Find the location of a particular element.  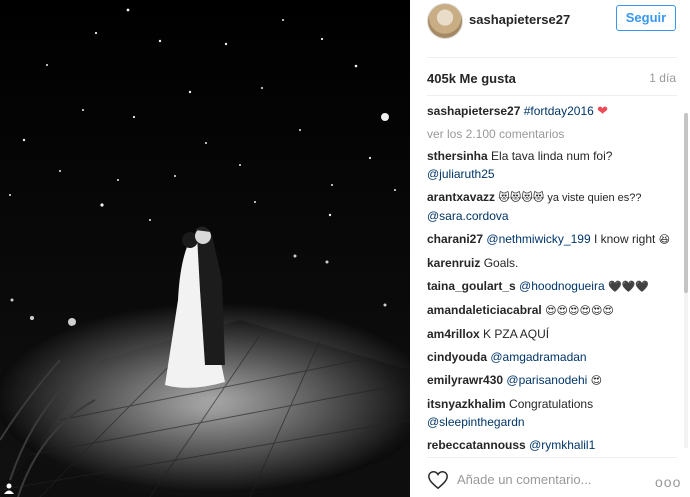

comment-text: K PZA AQUÍ is located at coordinates (516, 334).